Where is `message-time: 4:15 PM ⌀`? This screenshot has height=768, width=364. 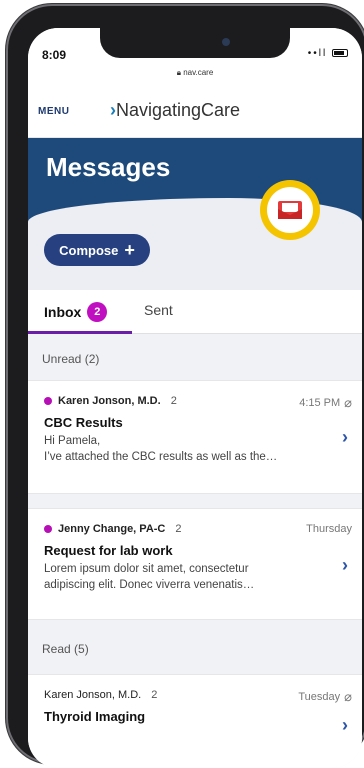
message-time: 4:15 PM ⌀ is located at coordinates (325, 403).